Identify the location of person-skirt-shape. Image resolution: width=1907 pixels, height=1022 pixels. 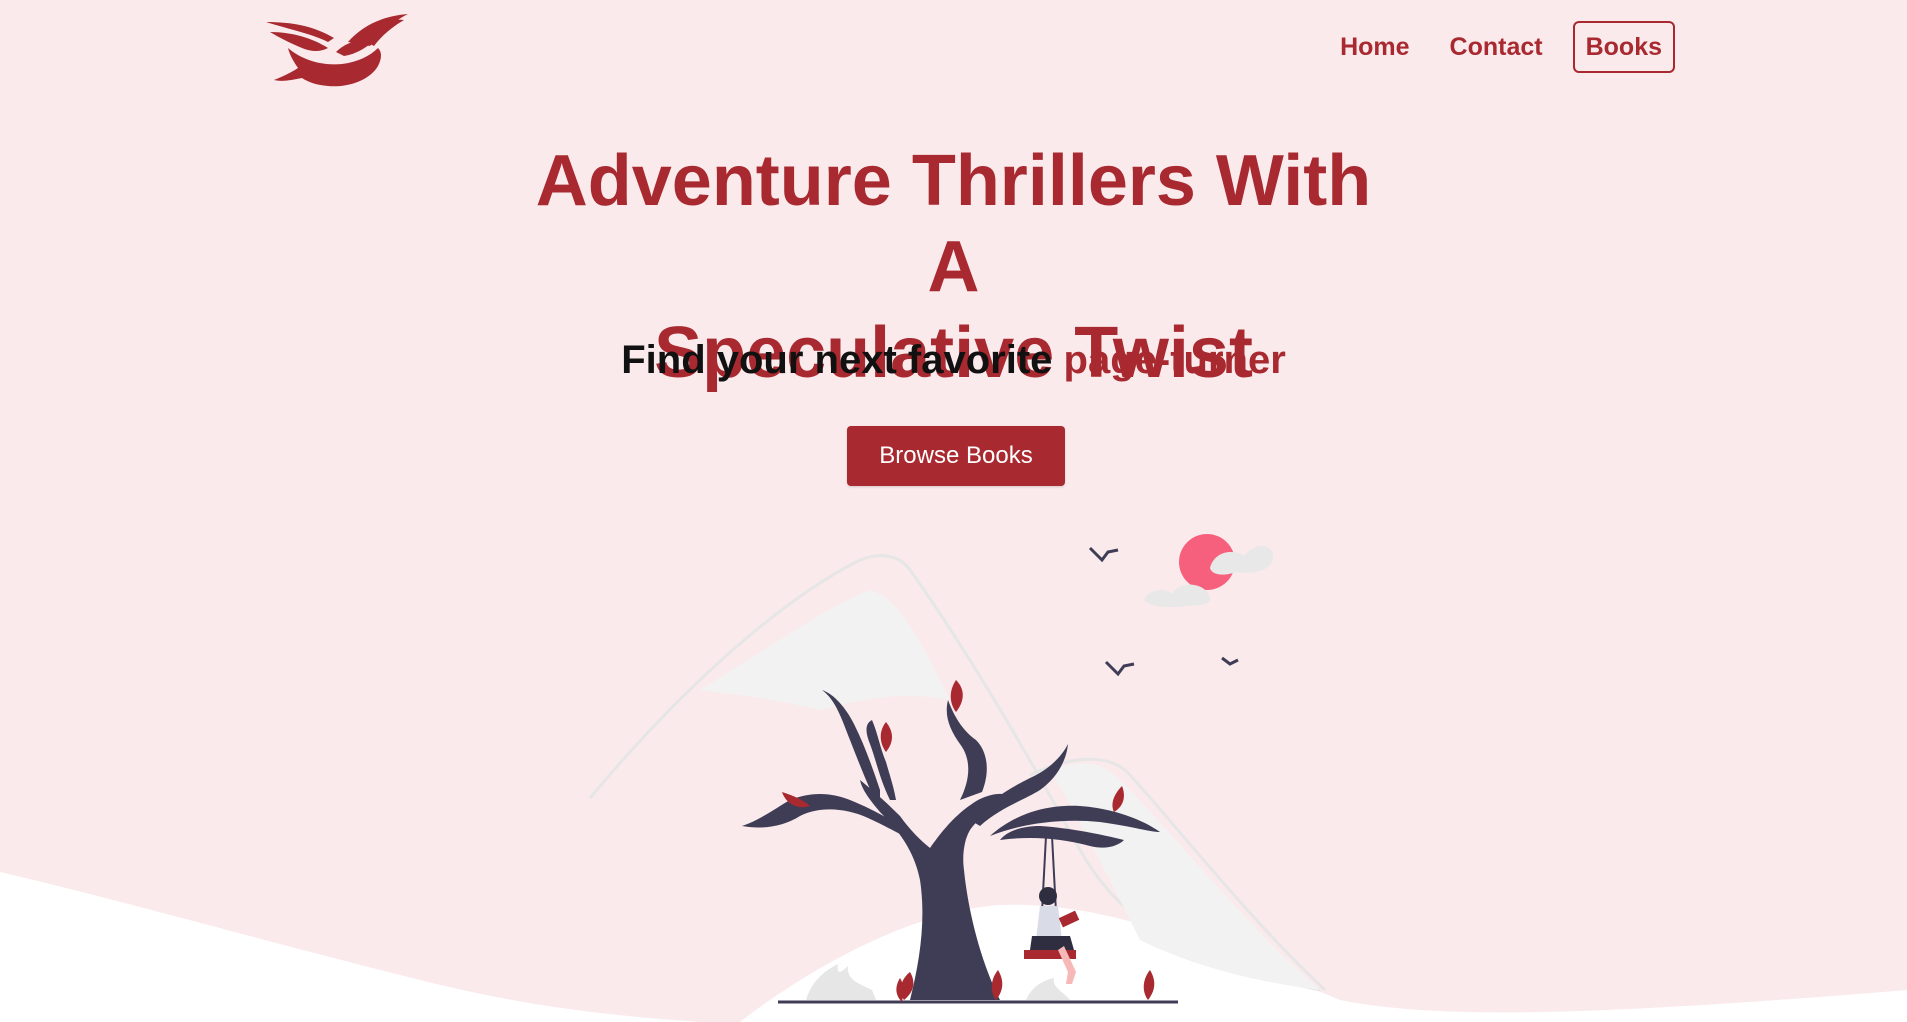
(1052, 943).